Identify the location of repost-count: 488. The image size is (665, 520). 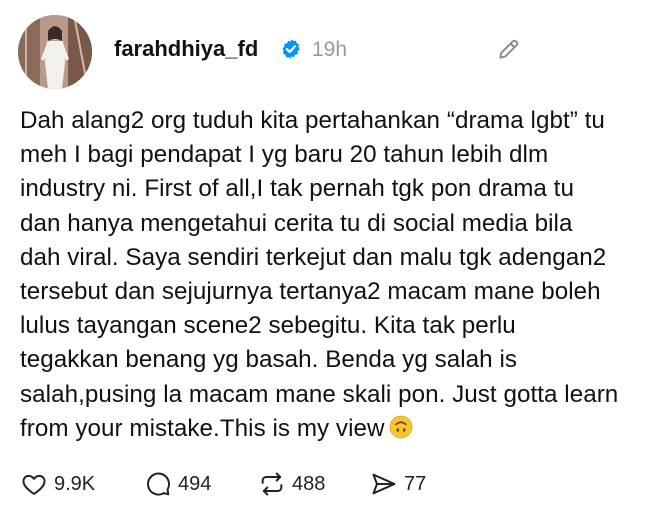
(309, 483).